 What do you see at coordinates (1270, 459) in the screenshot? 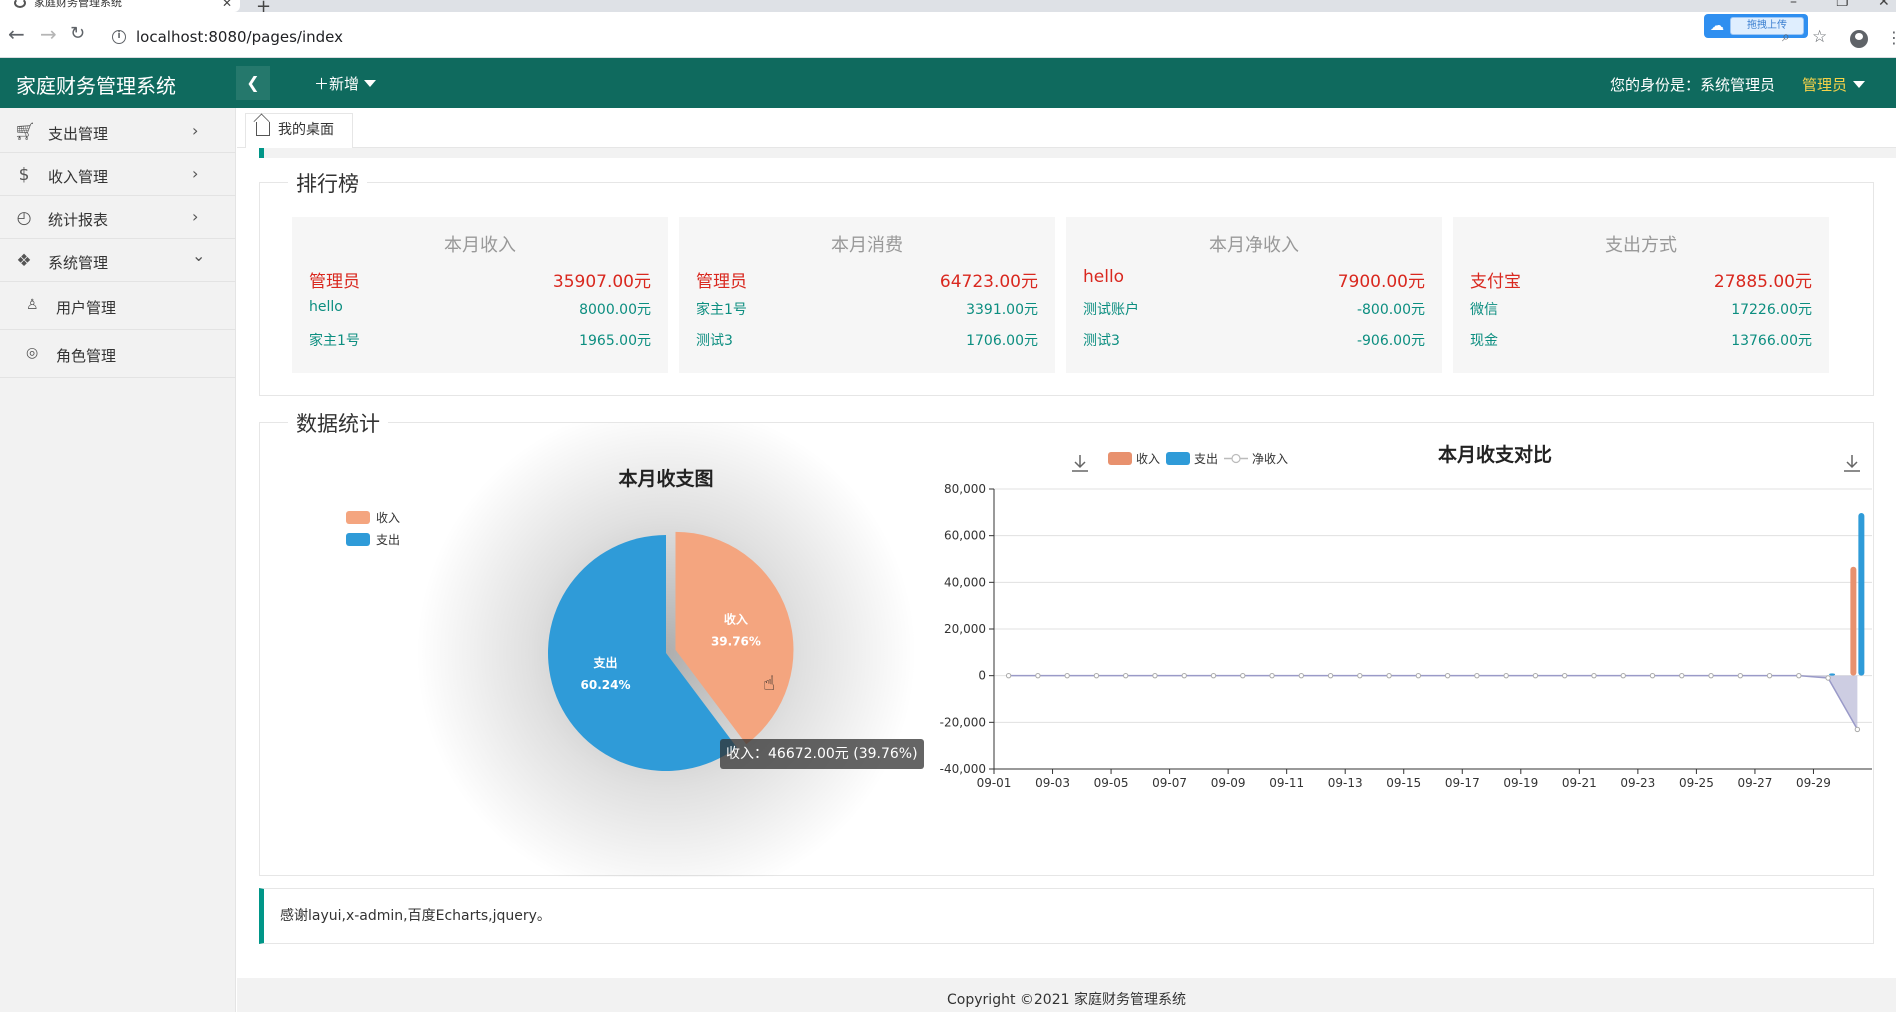
I see `bar-legend-label: 净收入` at bounding box center [1270, 459].